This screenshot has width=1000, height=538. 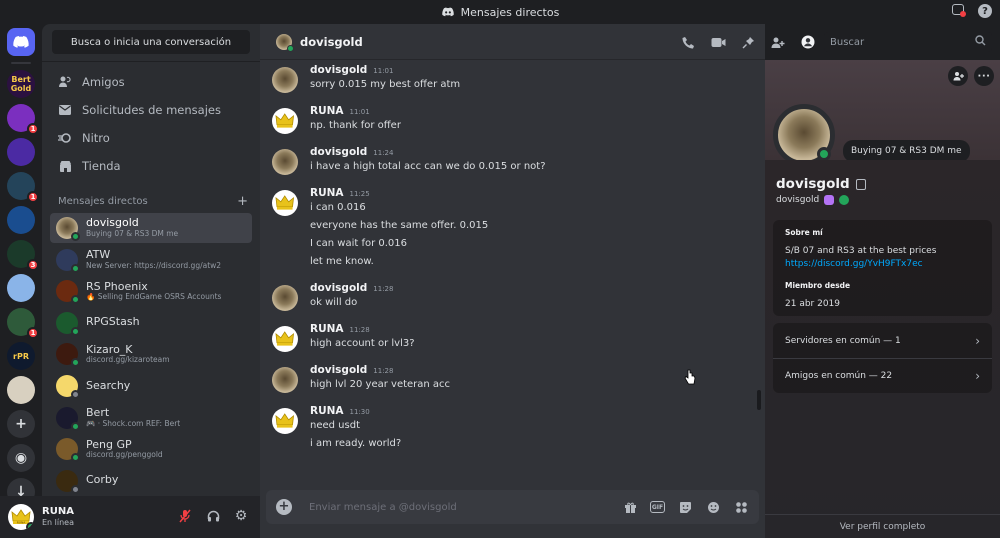 I want to click on user-name: RUNA, so click(x=58, y=512).